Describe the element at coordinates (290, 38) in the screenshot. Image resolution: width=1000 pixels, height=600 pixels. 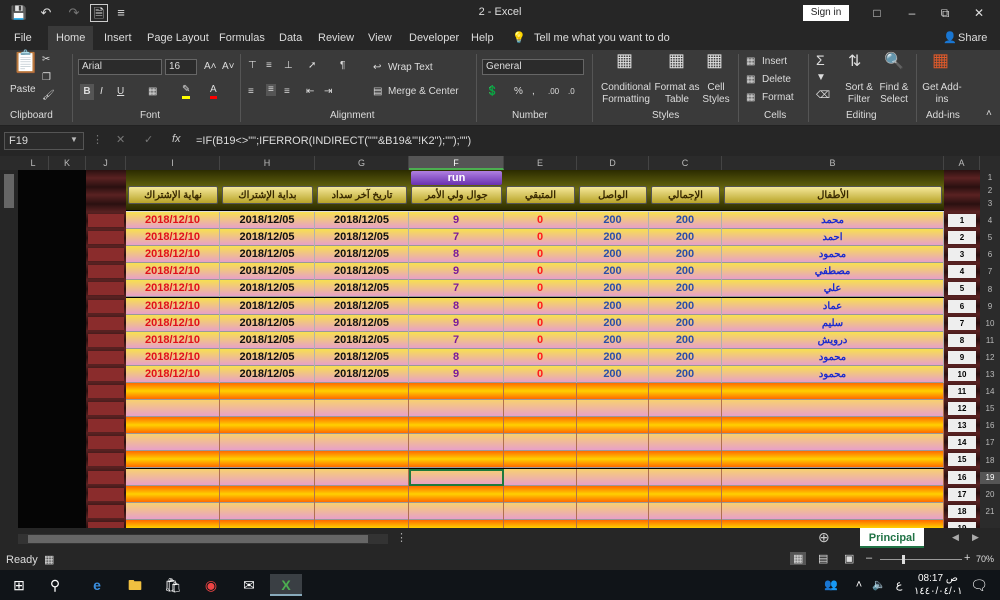
I see `tab-data: Data` at that location.